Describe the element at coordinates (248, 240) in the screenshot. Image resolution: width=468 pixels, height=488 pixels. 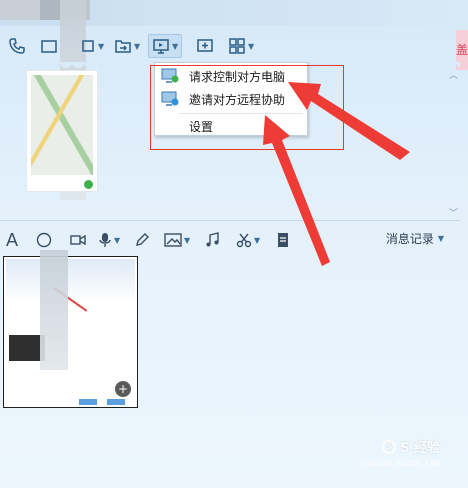
I see `scissors-icon: ▼` at that location.